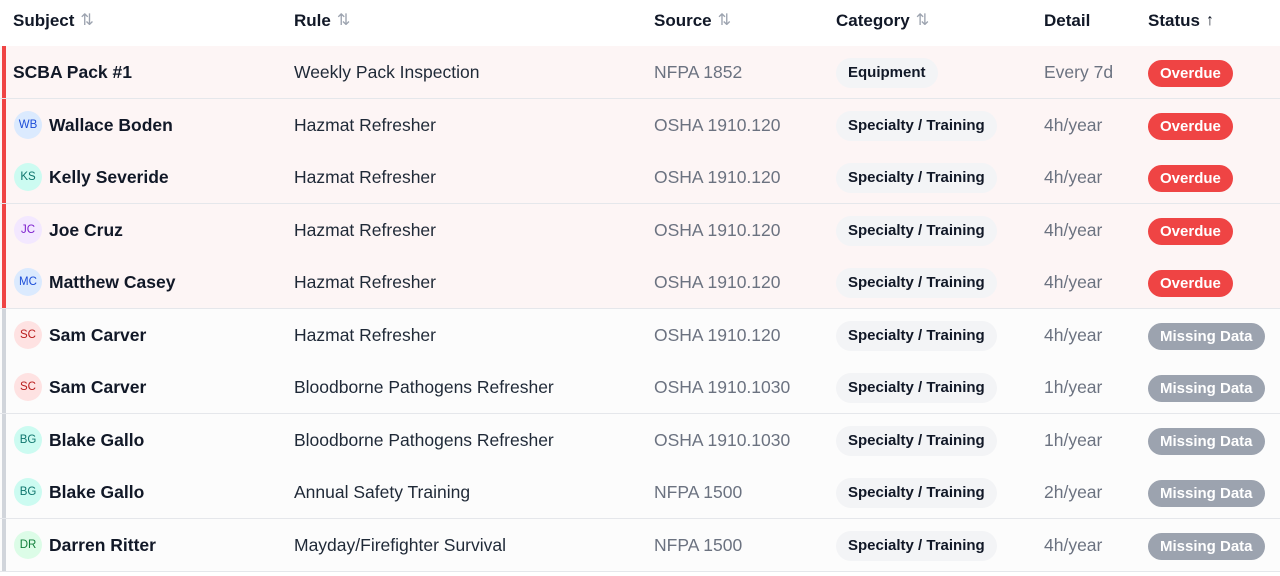 This screenshot has width=1280, height=576. What do you see at coordinates (698, 72) in the screenshot?
I see `source-cell: NFPA 1852` at bounding box center [698, 72].